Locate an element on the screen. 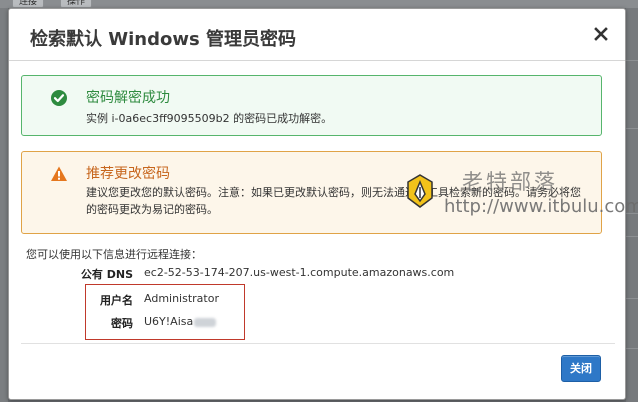  credentials-highlight-box is located at coordinates (165, 312).